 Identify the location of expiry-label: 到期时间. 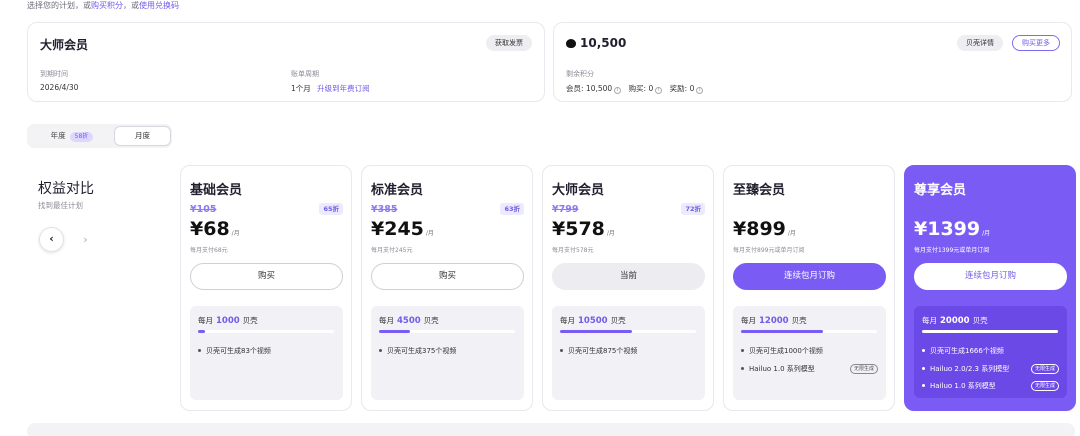
(54, 74).